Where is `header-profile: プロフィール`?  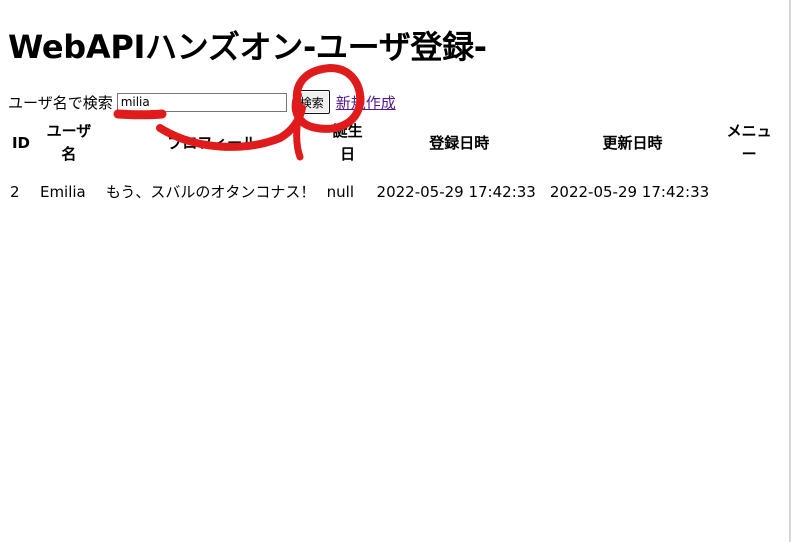 header-profile: プロフィール is located at coordinates (212, 142).